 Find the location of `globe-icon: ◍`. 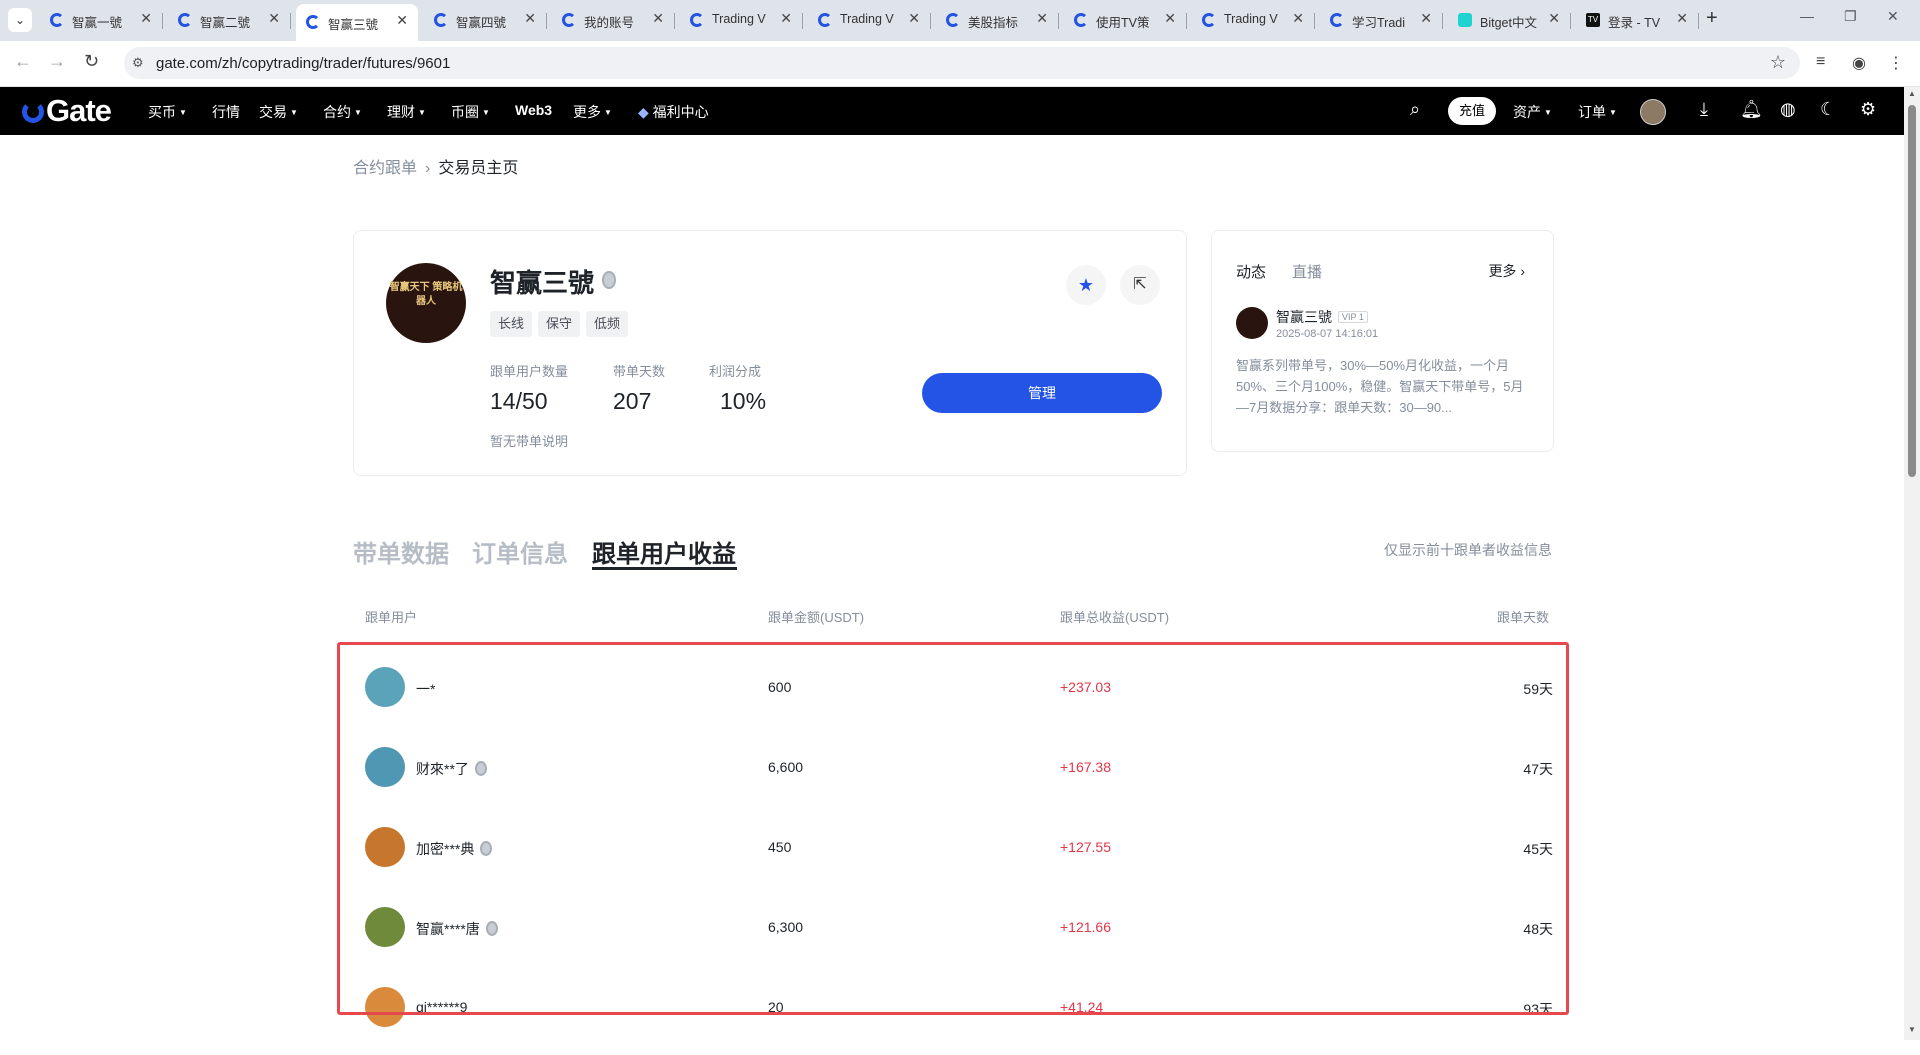

globe-icon: ◍ is located at coordinates (1788, 109).